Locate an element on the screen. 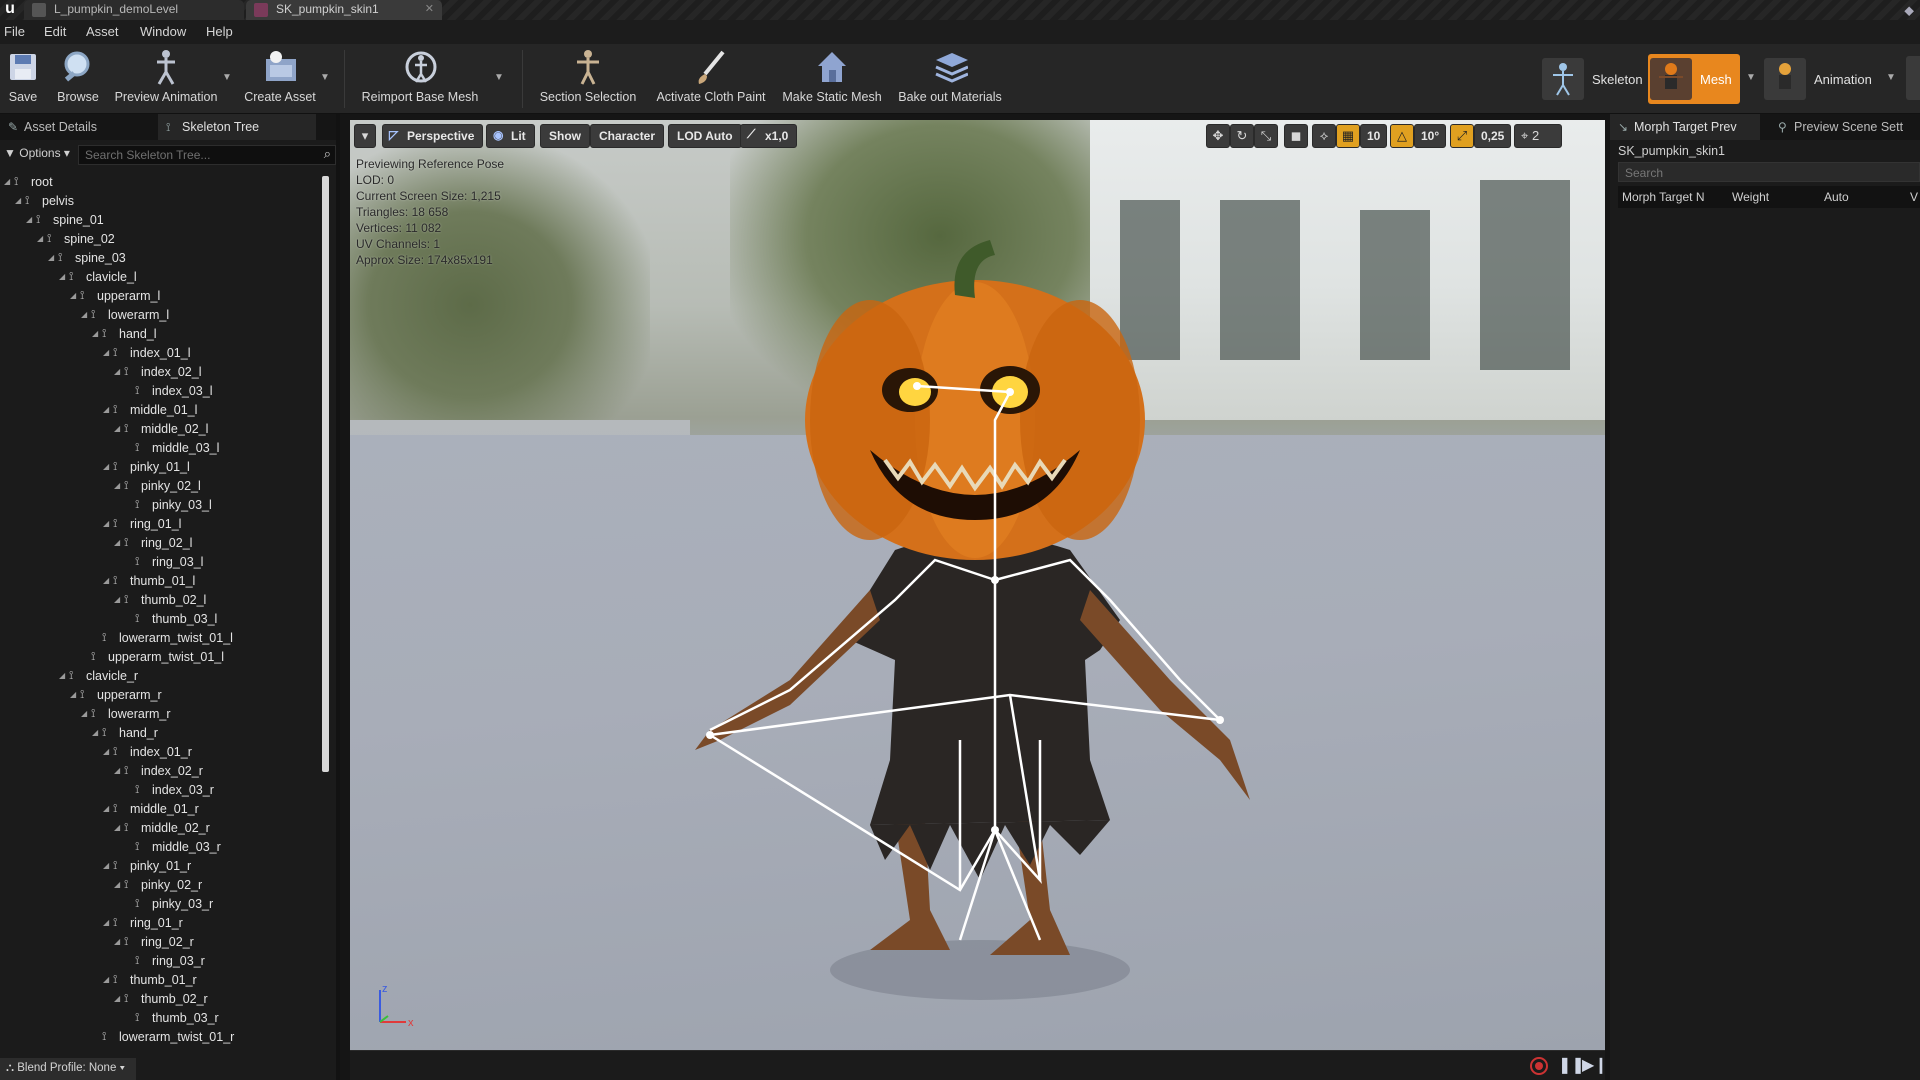 The width and height of the screenshot is (1920, 1080). lod-button: LOD Auto is located at coordinates (705, 136).